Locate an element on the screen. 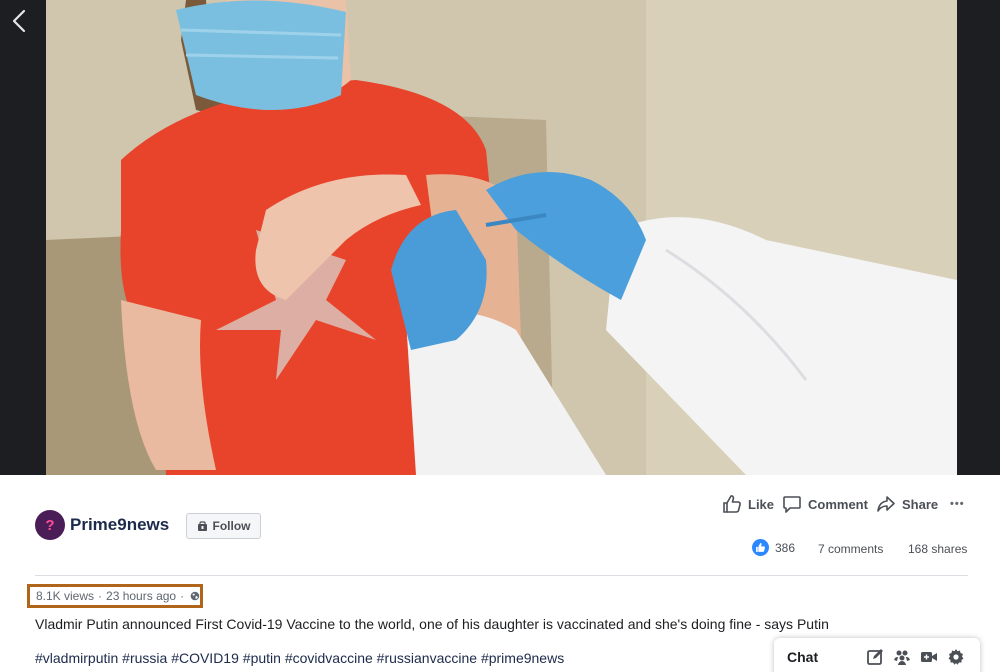  hashtag-link: #covidvaccine is located at coordinates (329, 658).